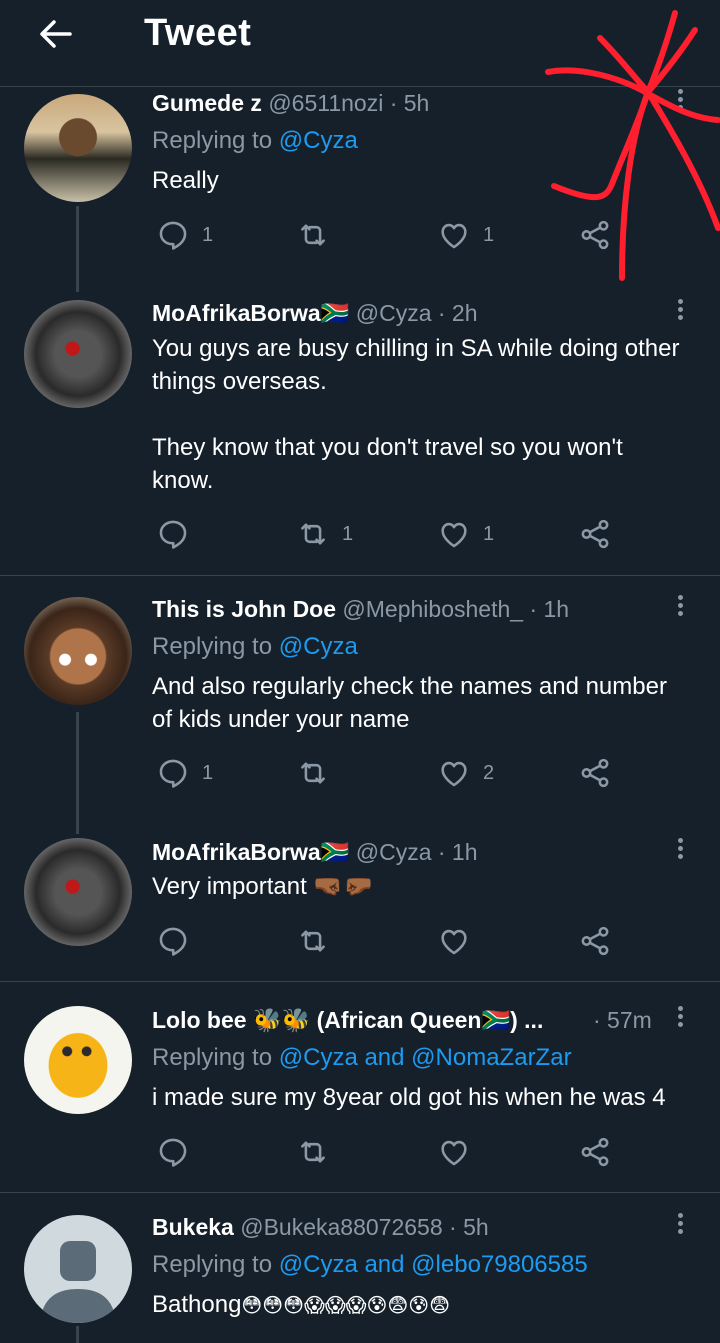 The height and width of the screenshot is (1343, 720). What do you see at coordinates (78, 1282) in the screenshot?
I see `default-avatar-icon` at bounding box center [78, 1282].